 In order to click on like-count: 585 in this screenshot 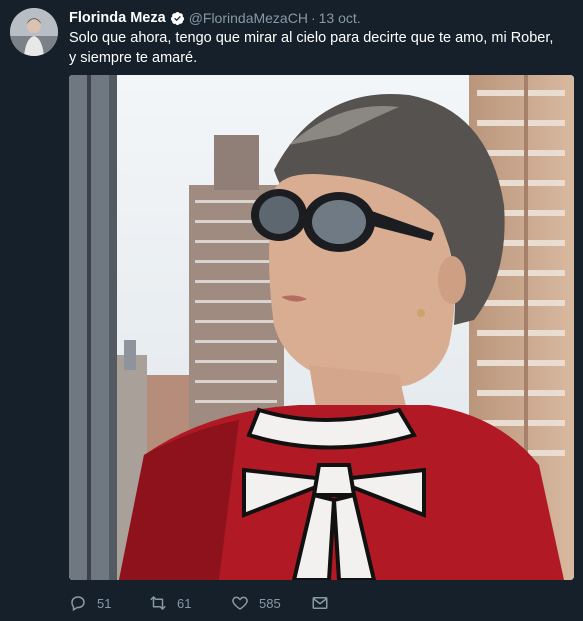, I will do `click(270, 603)`.